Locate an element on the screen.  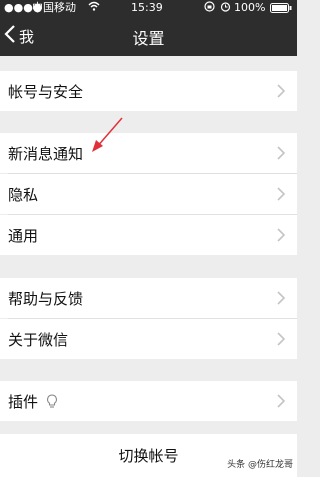
settings-item-privacy: 隐私 is located at coordinates (148, 194).